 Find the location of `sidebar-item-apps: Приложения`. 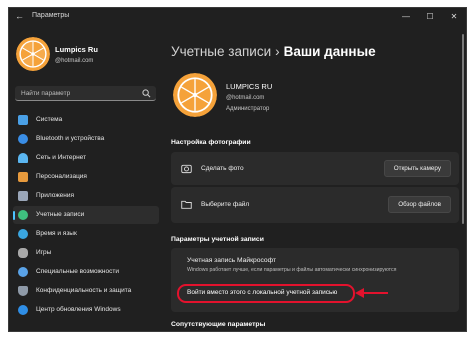

sidebar-item-apps: Приложения is located at coordinates (86, 196).